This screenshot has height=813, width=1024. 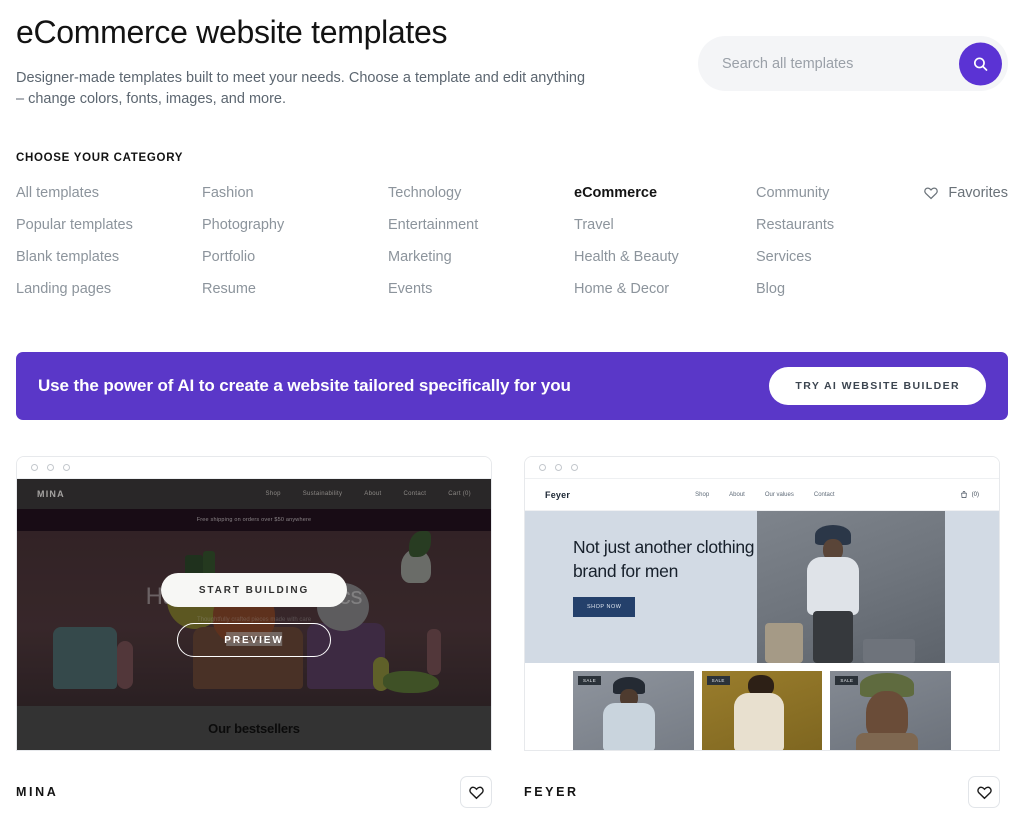 What do you see at coordinates (254, 590) in the screenshot?
I see `start-building-button: START BUILDING` at bounding box center [254, 590].